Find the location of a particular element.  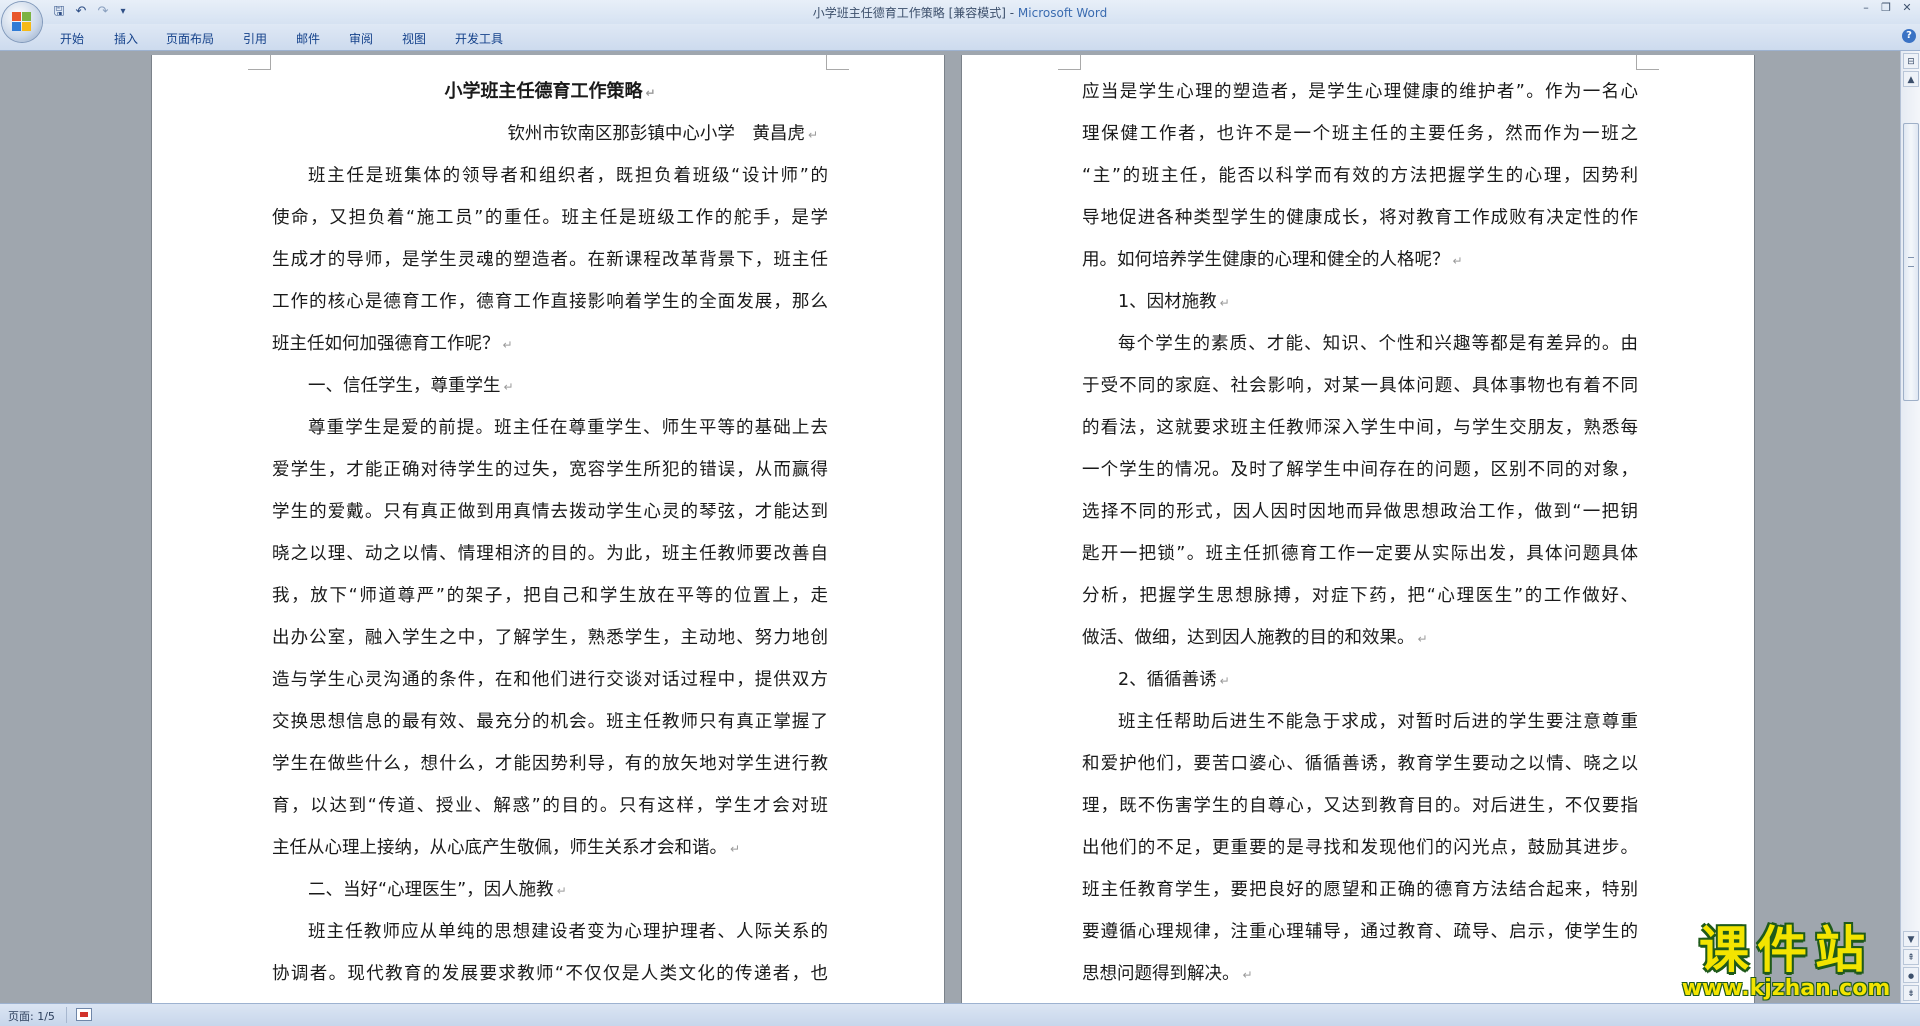

text-line: 出办公室，融入学生之中，了解学生，熟悉学生，主动地、努力地创 is located at coordinates (550, 638).